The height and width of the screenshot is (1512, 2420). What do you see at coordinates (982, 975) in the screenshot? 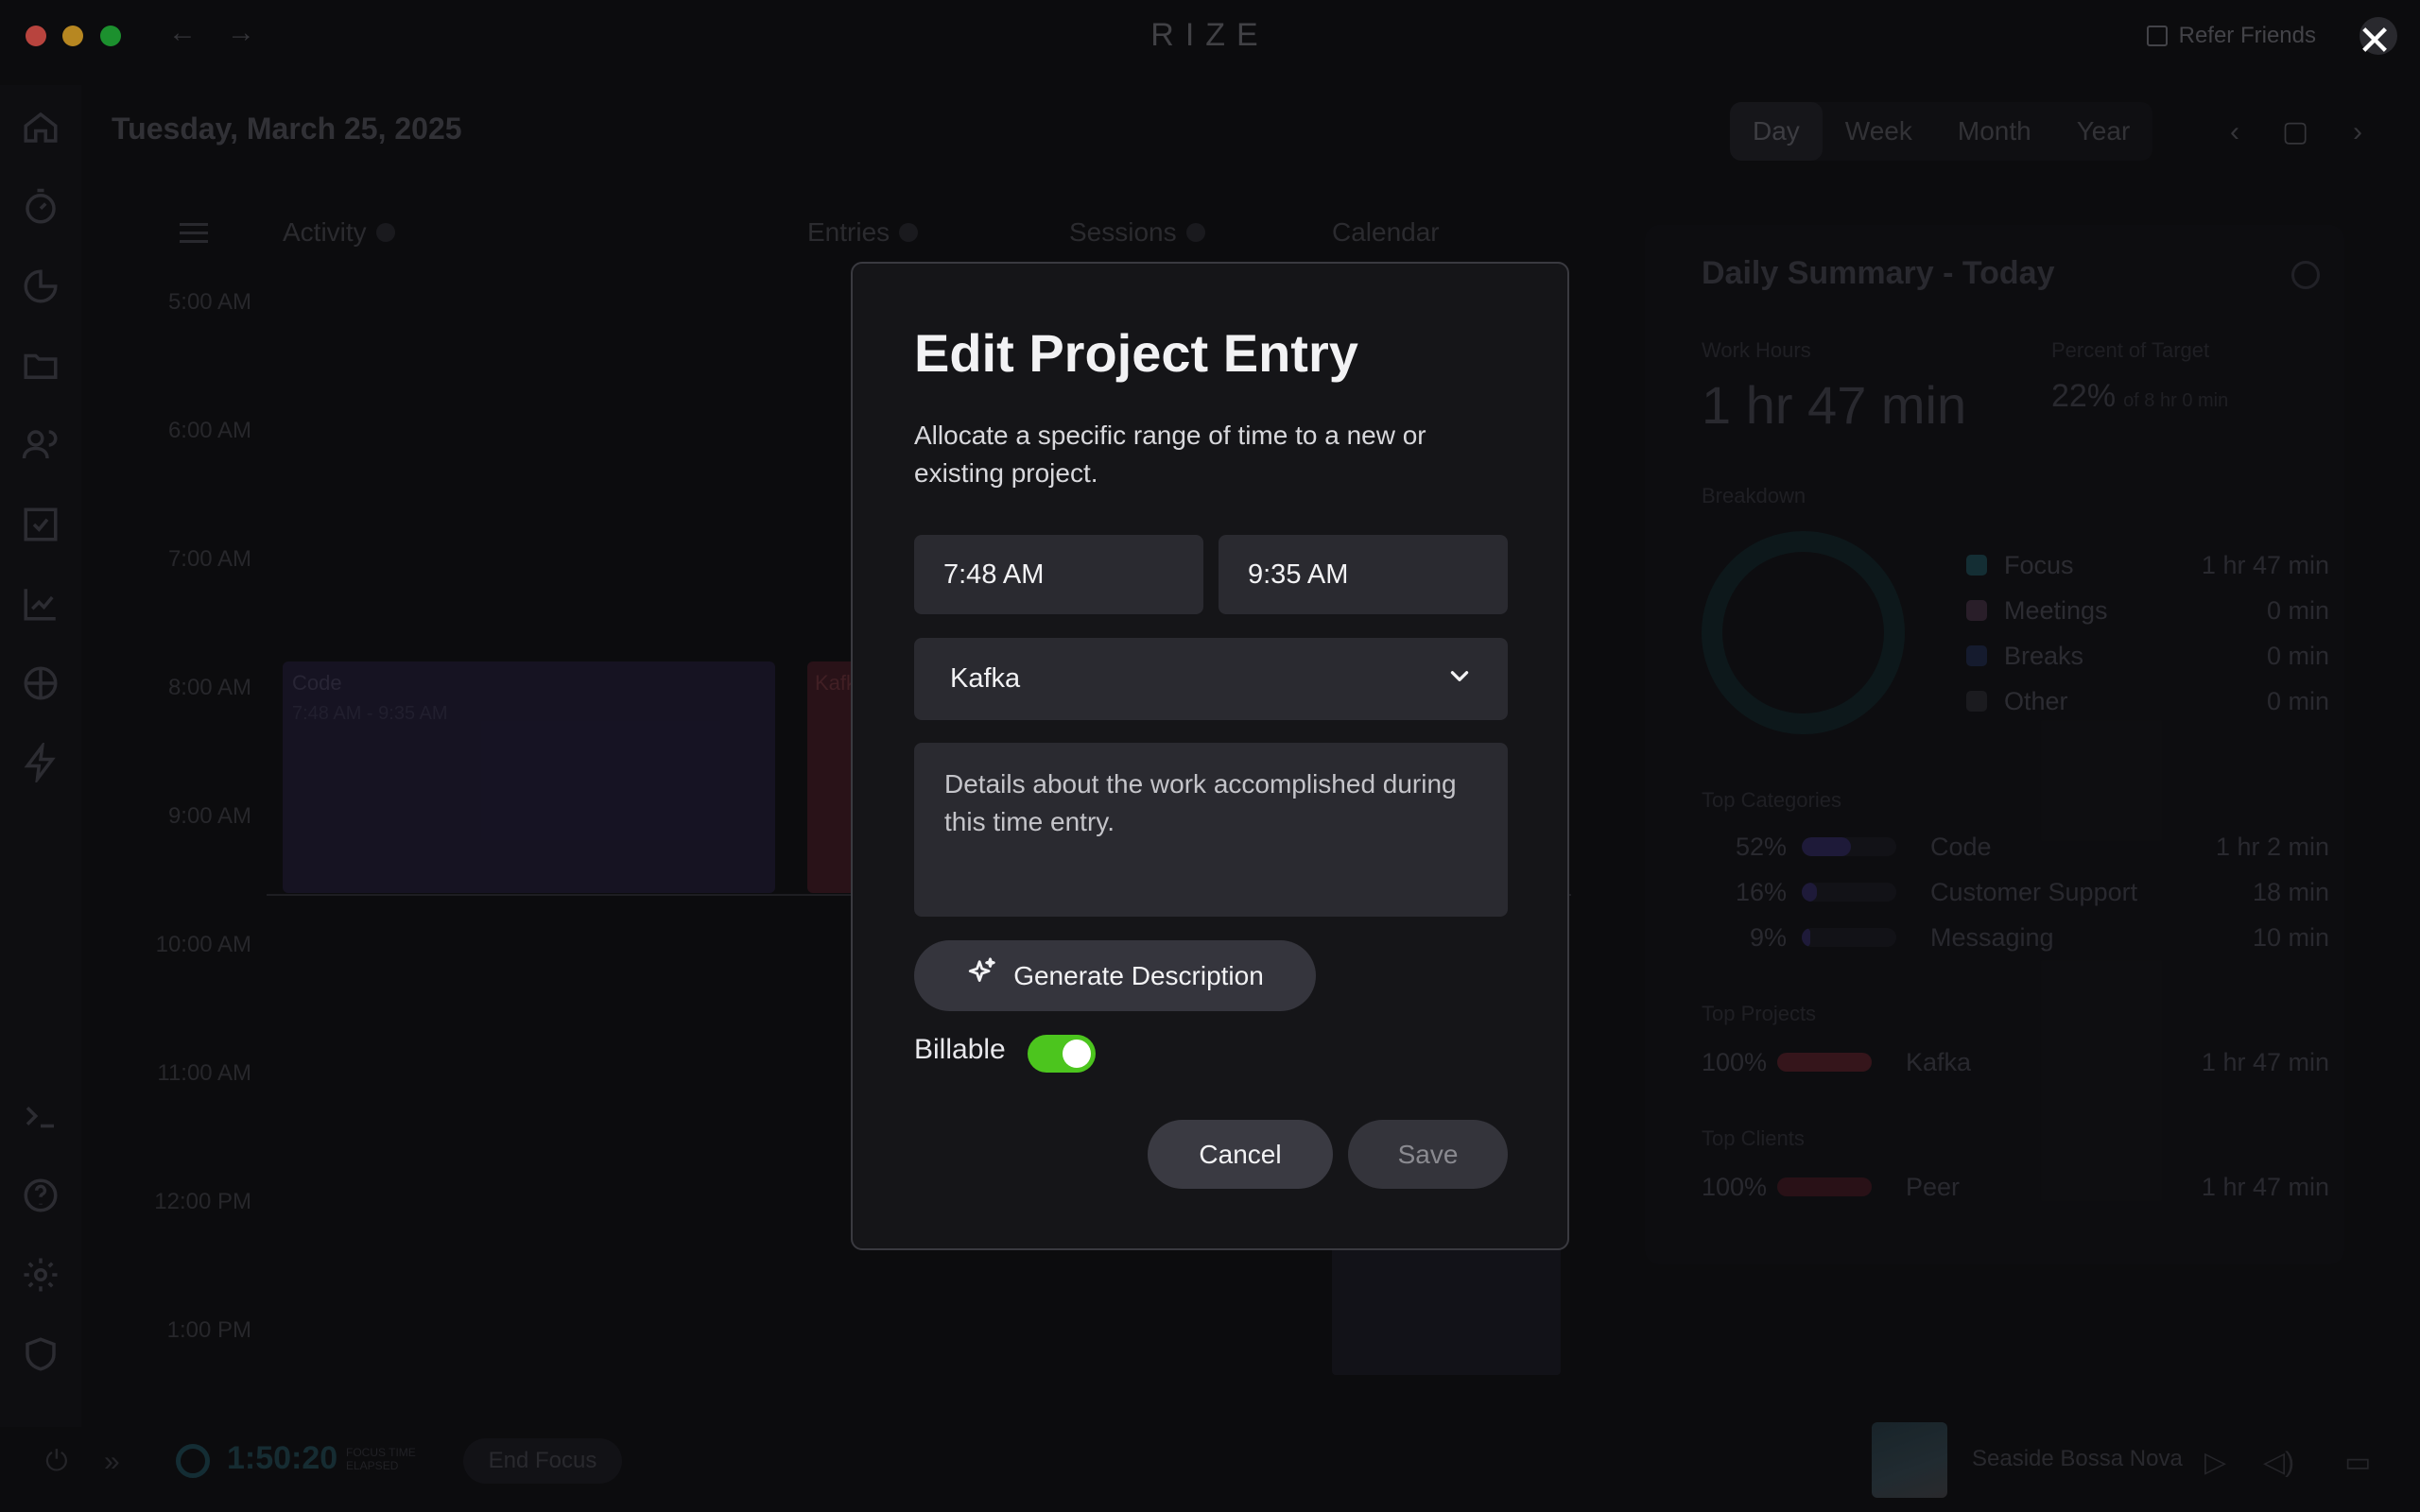
I see `sparkle-icon` at bounding box center [982, 975].